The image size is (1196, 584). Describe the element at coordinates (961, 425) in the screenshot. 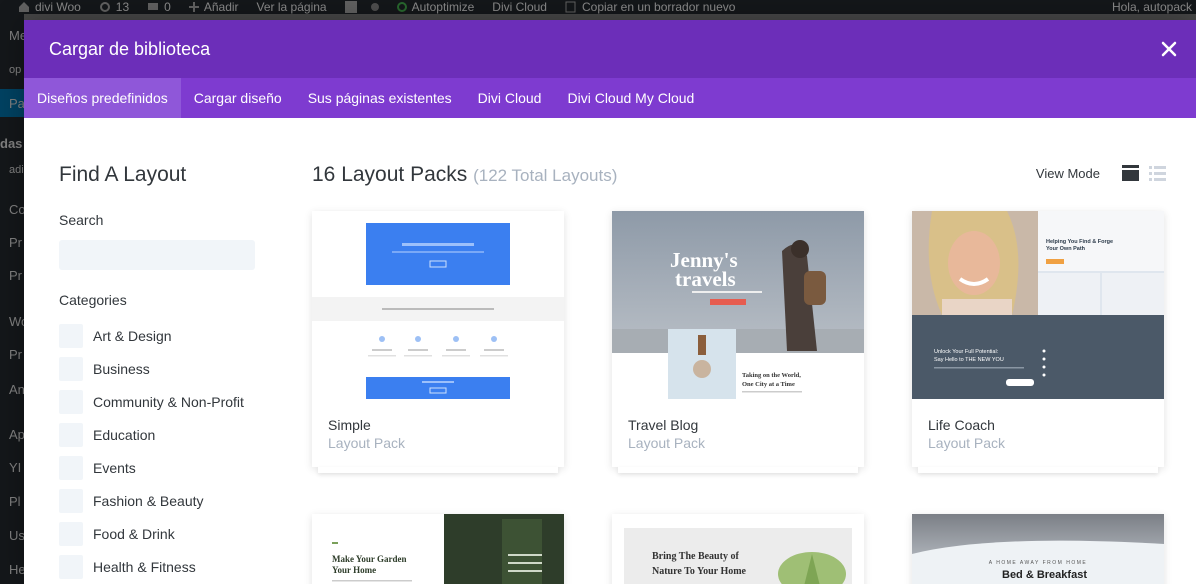

I see `layout-name: Life Coach` at that location.